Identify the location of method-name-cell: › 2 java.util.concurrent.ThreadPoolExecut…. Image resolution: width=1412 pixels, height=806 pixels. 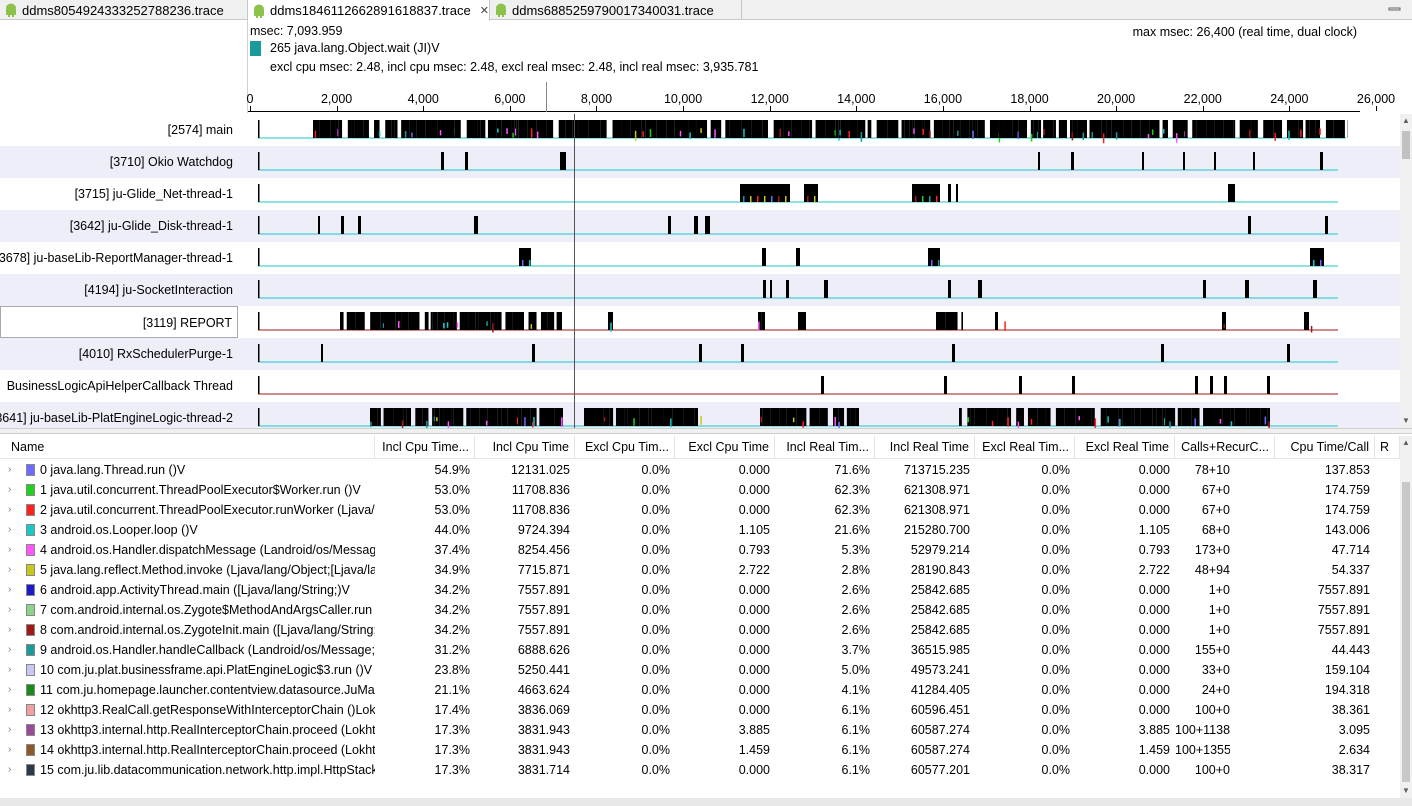
(187, 510).